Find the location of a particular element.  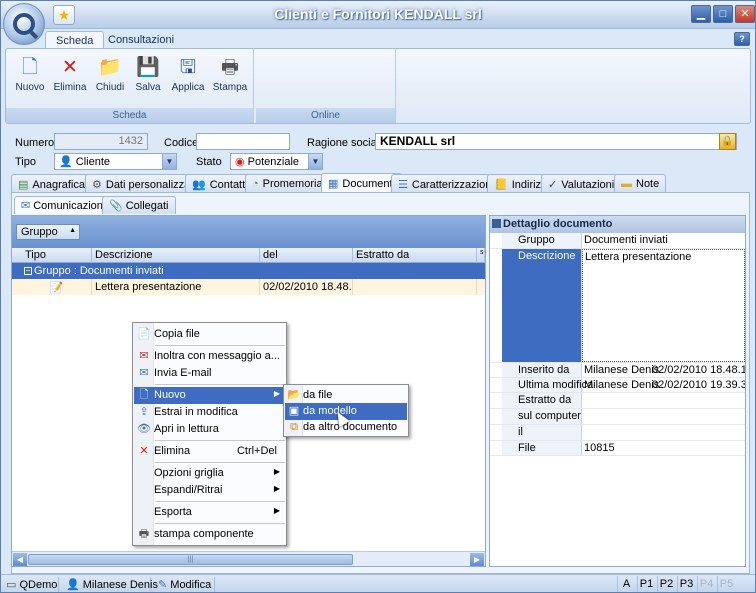

menu-item-stampa-componente: 🖶 stampa componente is located at coordinates (209, 534).